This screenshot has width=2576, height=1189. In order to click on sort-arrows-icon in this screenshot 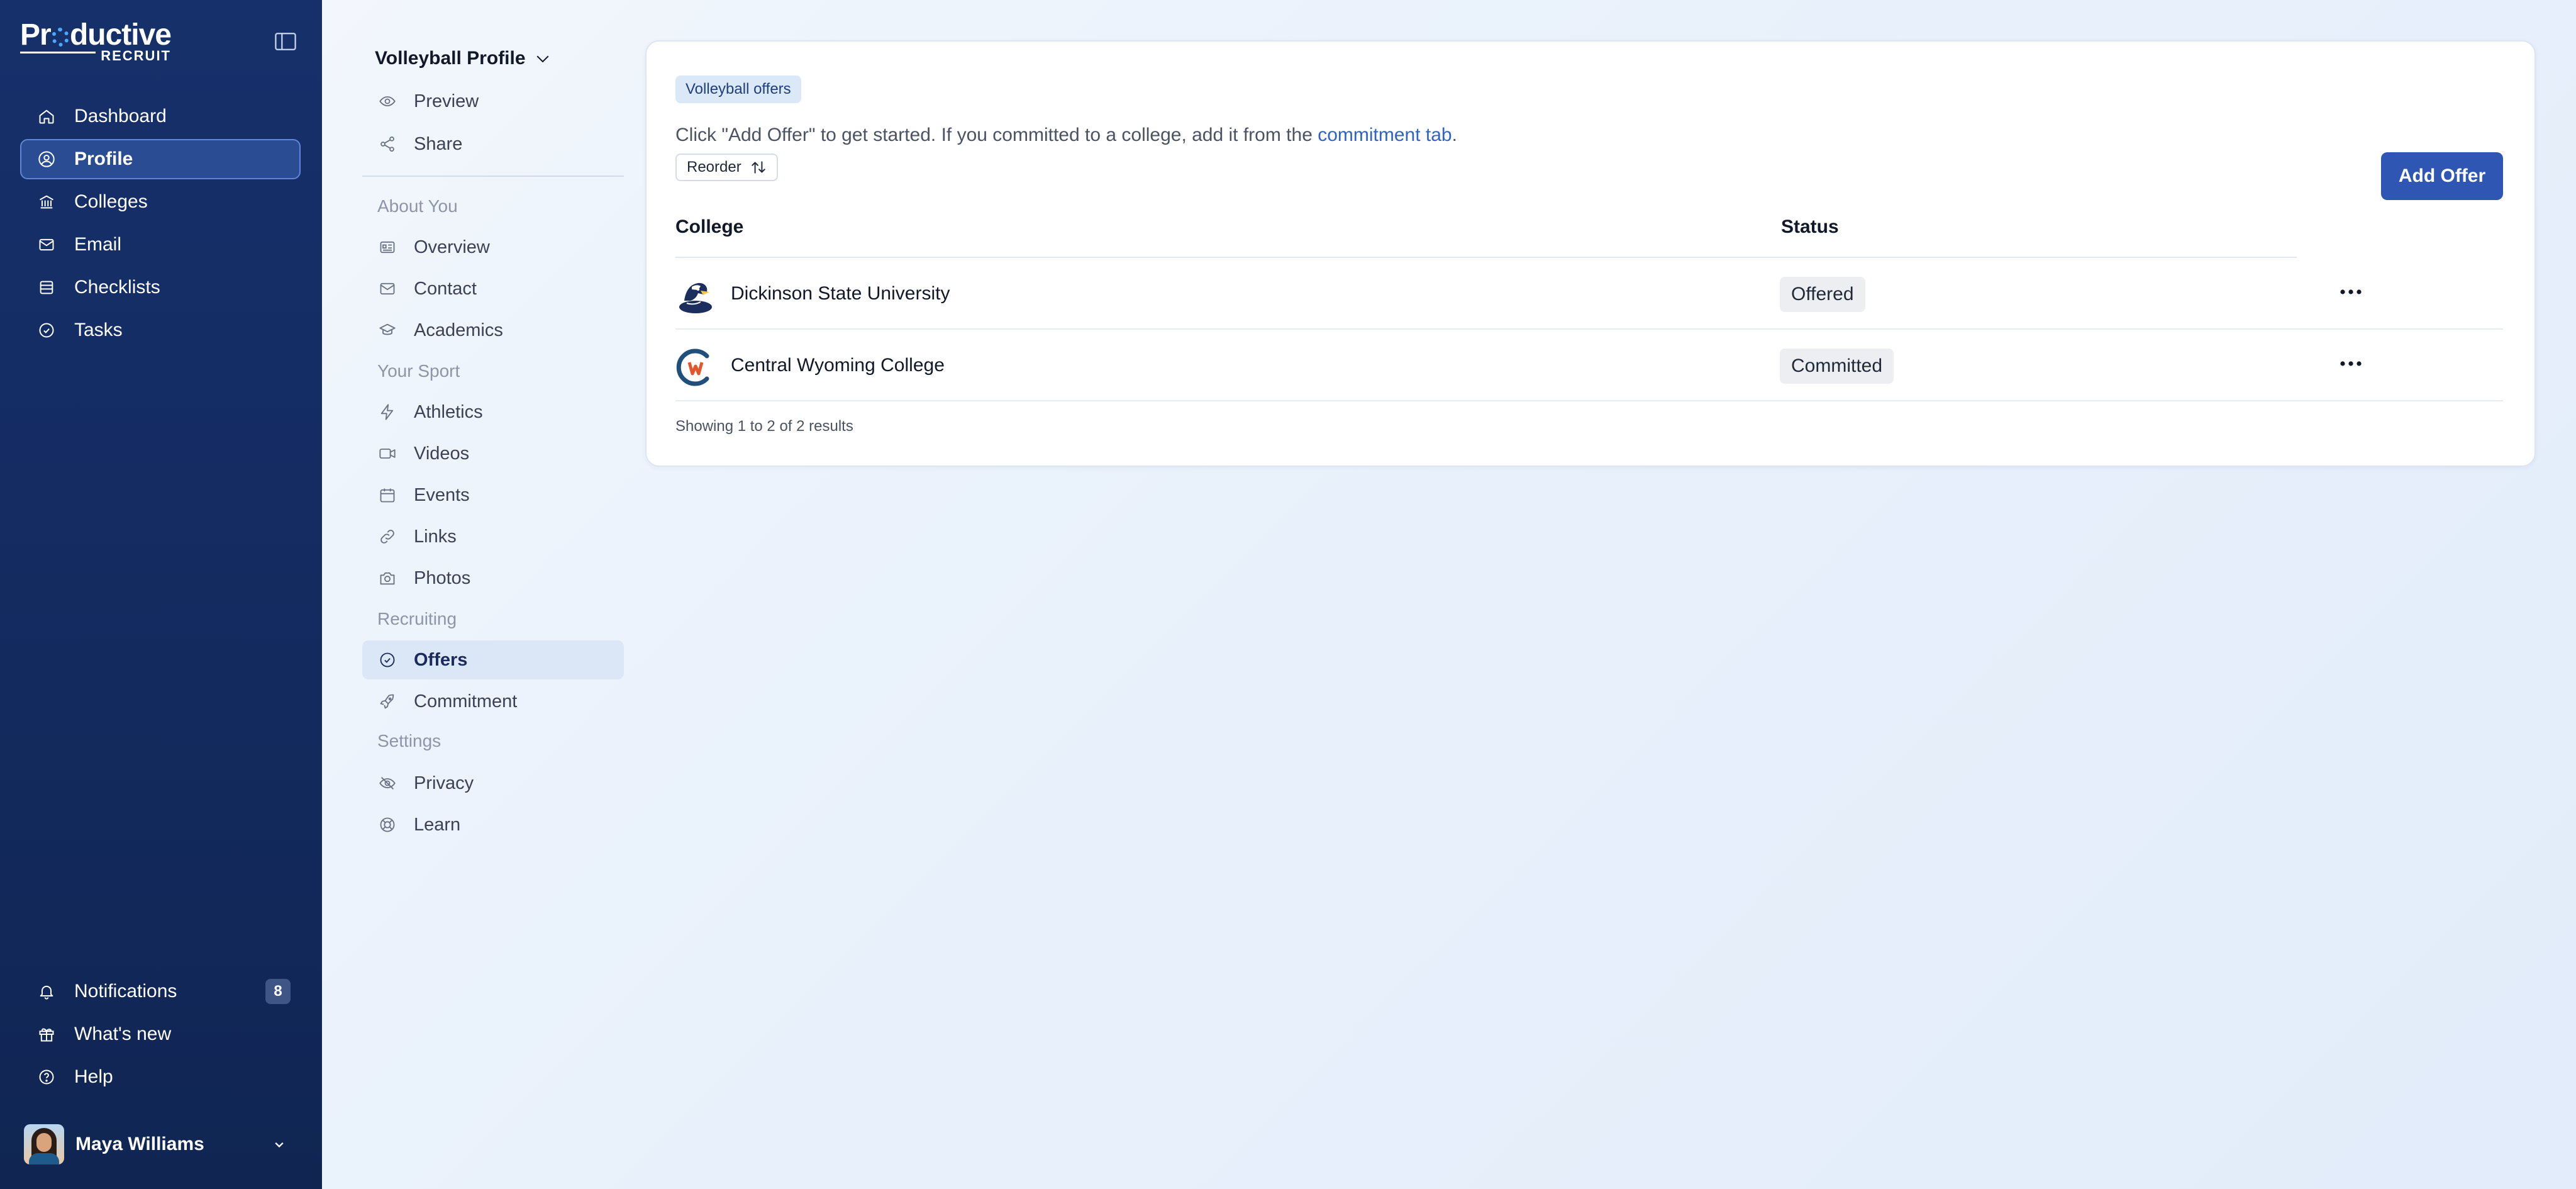, I will do `click(758, 167)`.